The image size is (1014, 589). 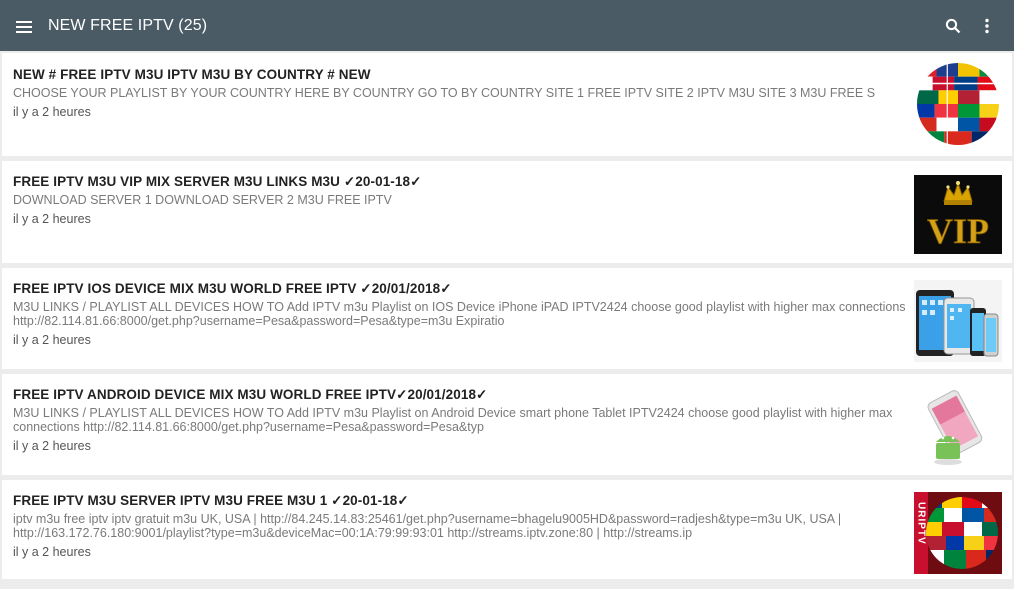 What do you see at coordinates (128, 25) in the screenshot?
I see `page-title: NEW FREE IPTV (25)` at bounding box center [128, 25].